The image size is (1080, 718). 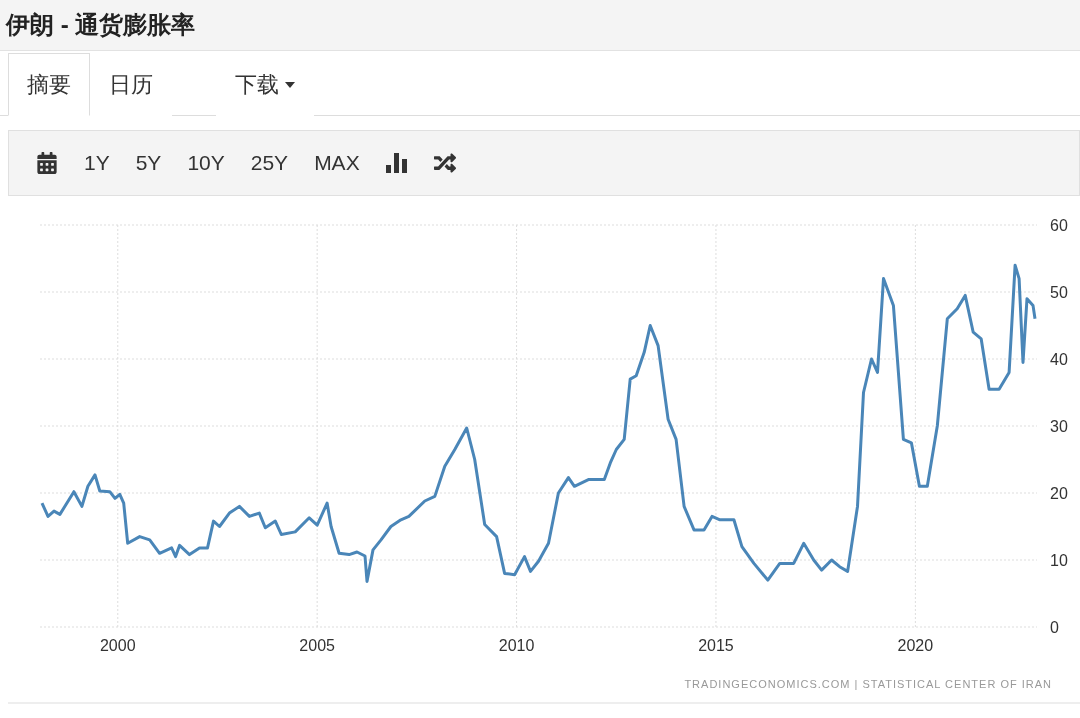 I want to click on axis-label: 40, so click(x=1059, y=359).